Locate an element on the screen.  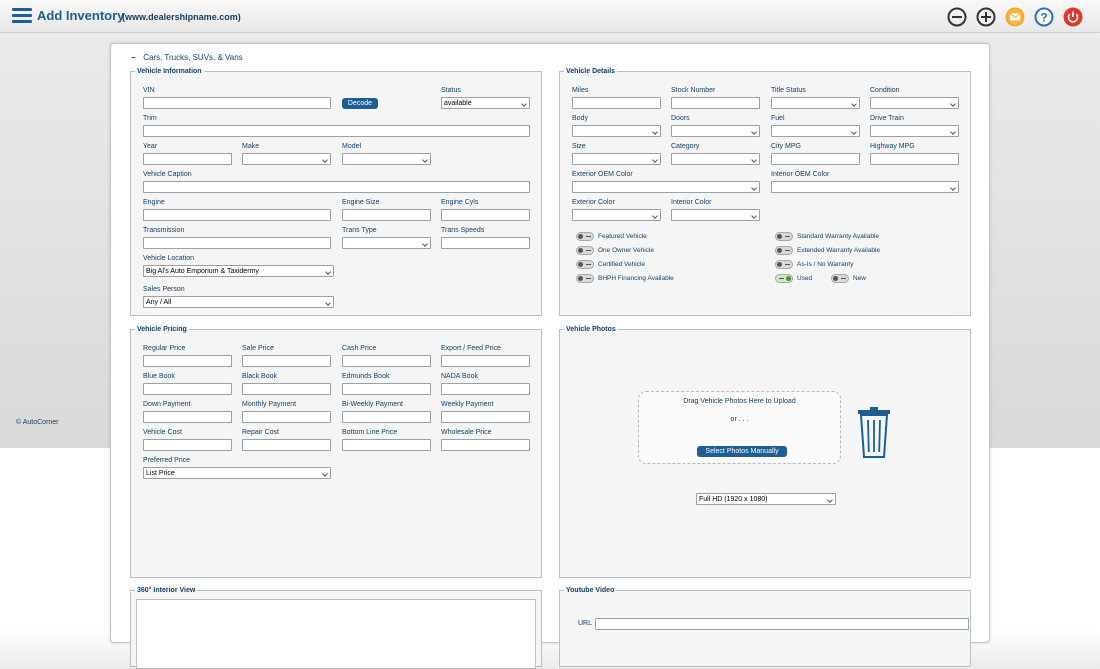
monthly-payment-input is located at coordinates (286, 417).